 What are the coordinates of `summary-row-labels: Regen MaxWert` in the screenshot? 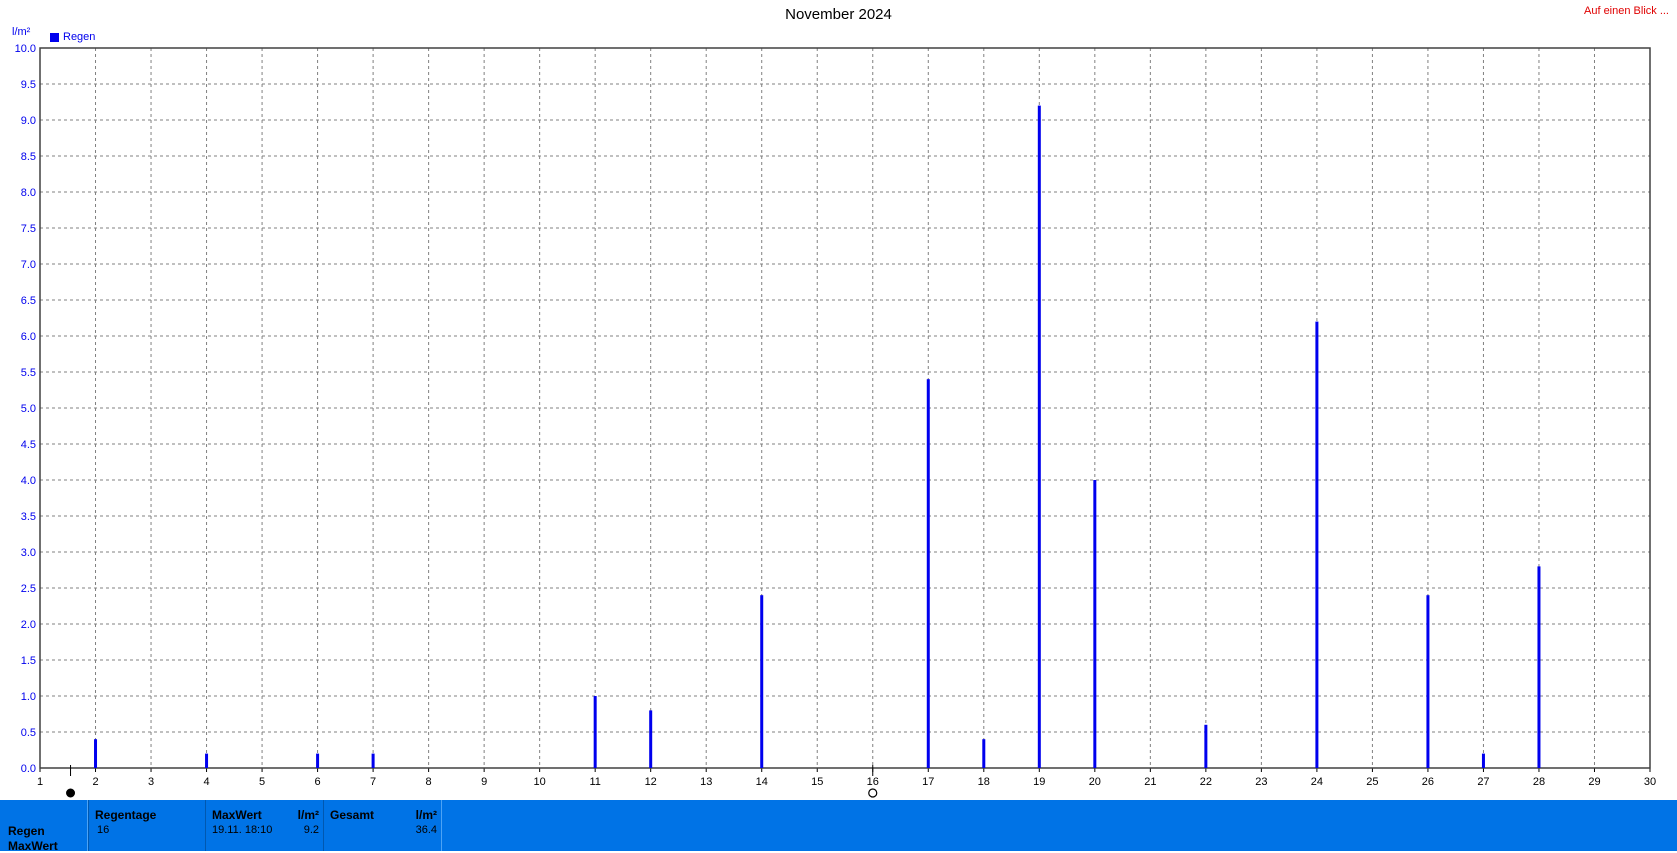 It's located at (44, 826).